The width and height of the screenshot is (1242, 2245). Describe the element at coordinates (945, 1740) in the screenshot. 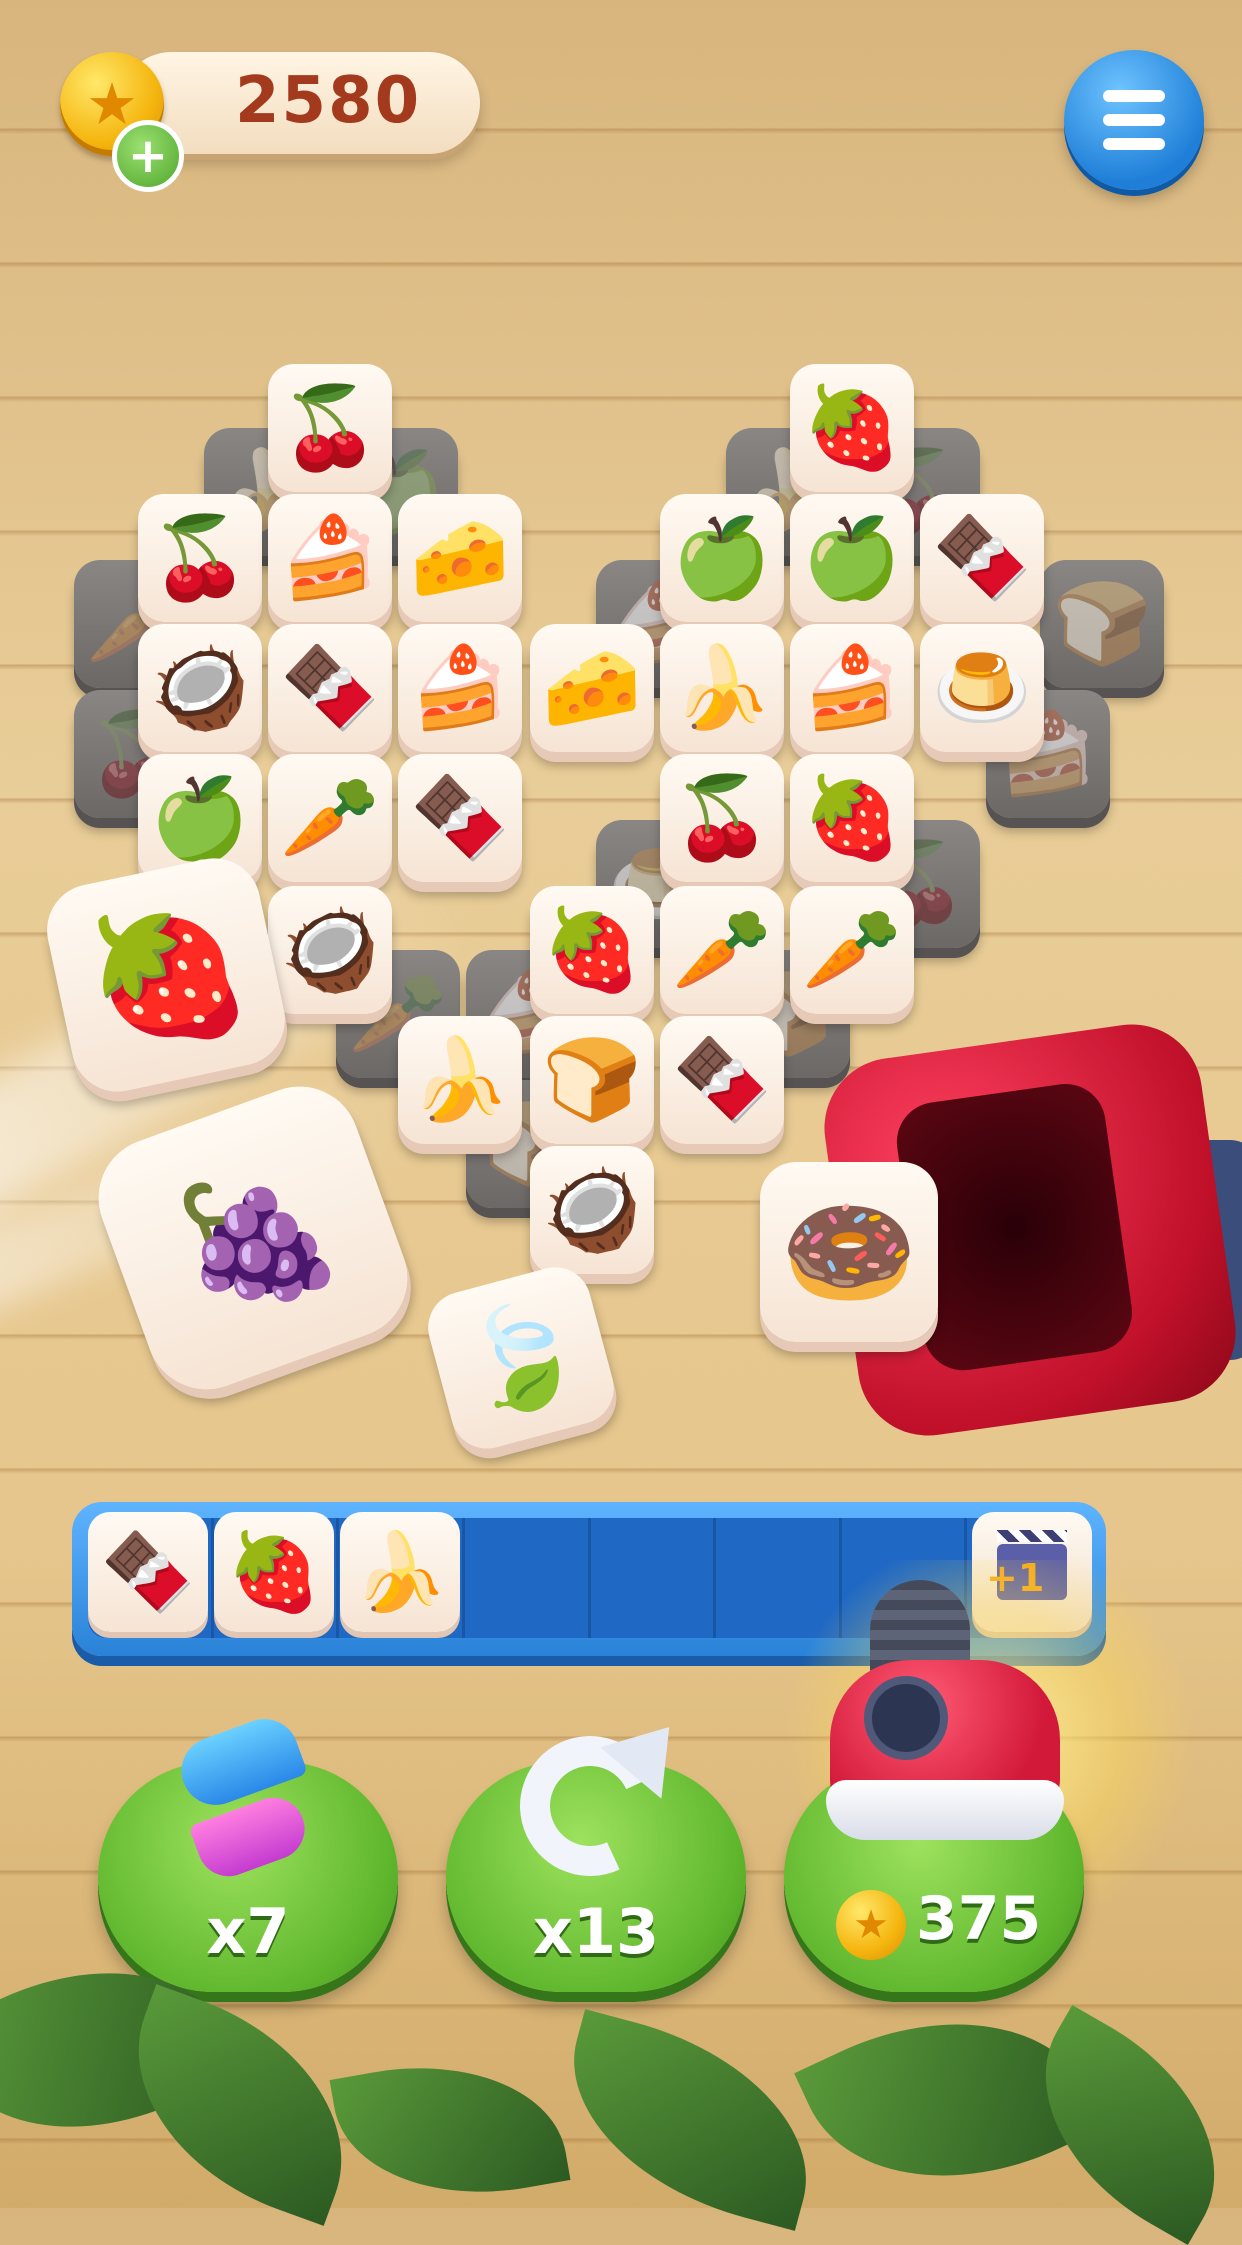

I see `vacuum-icon` at that location.